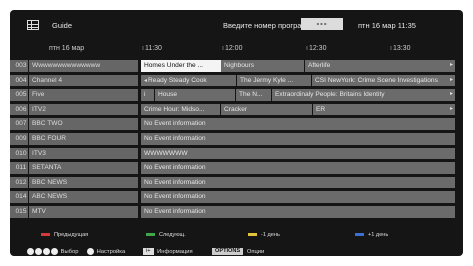 The width and height of the screenshot is (473, 266). Describe the element at coordinates (150, 235) in the screenshot. I see `green-key-icon` at that location.